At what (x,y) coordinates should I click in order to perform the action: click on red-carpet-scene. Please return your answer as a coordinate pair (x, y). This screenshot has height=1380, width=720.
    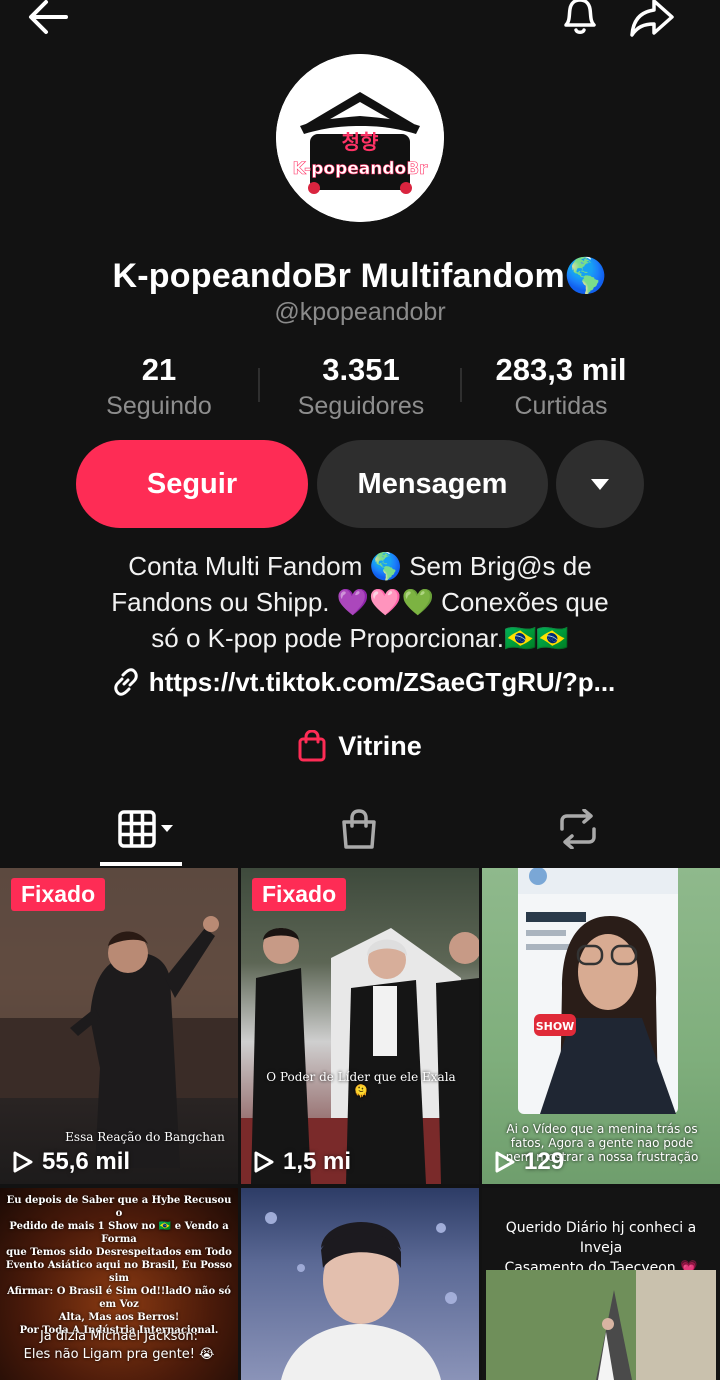
    Looking at the image, I should click on (360, 1056).